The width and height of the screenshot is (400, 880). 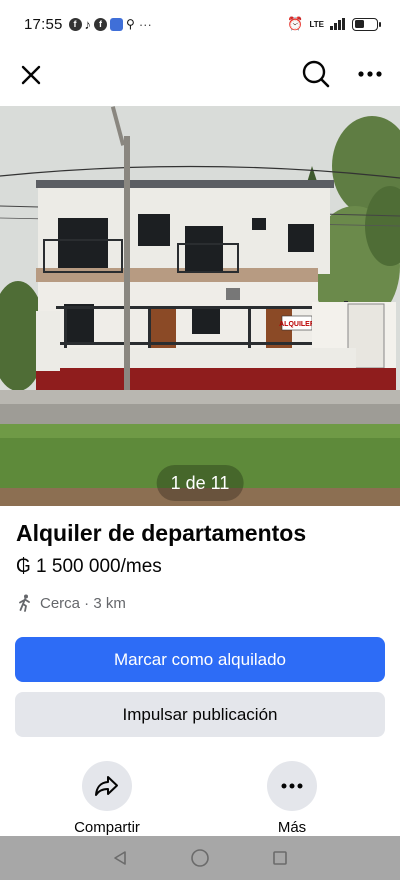 I want to click on more-label: Más, so click(x=292, y=827).